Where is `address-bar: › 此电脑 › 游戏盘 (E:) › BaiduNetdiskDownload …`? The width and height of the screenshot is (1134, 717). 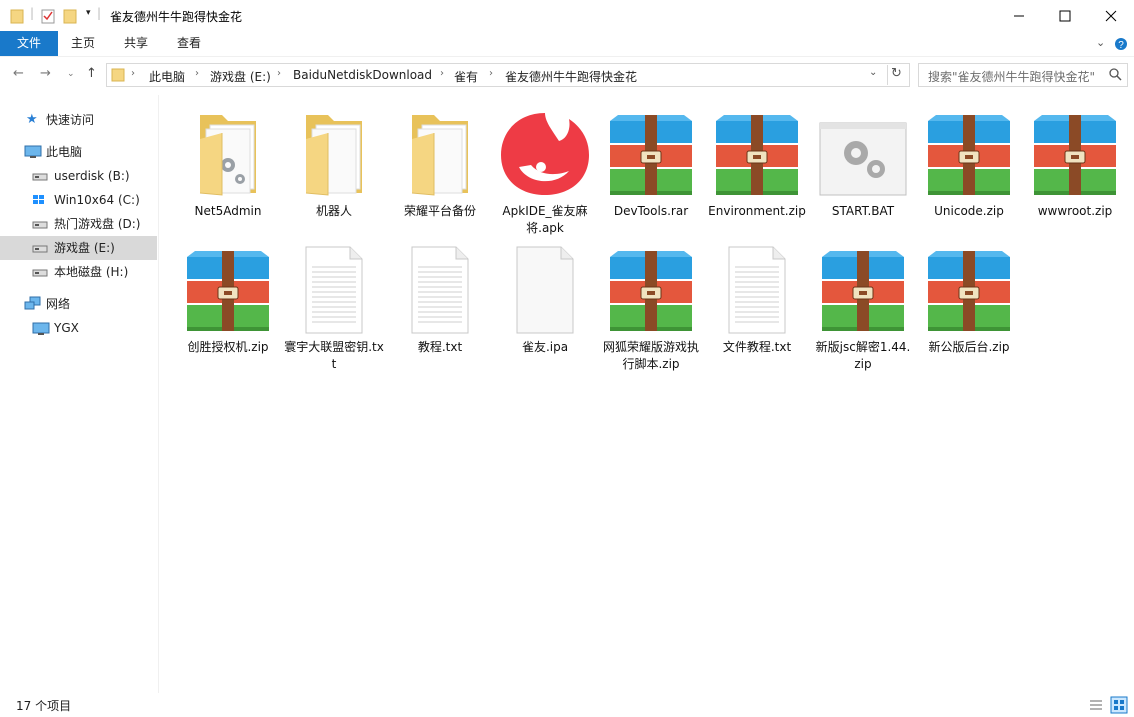 address-bar: › 此电脑 › 游戏盘 (E:) › BaiduNetdiskDownload … is located at coordinates (508, 75).